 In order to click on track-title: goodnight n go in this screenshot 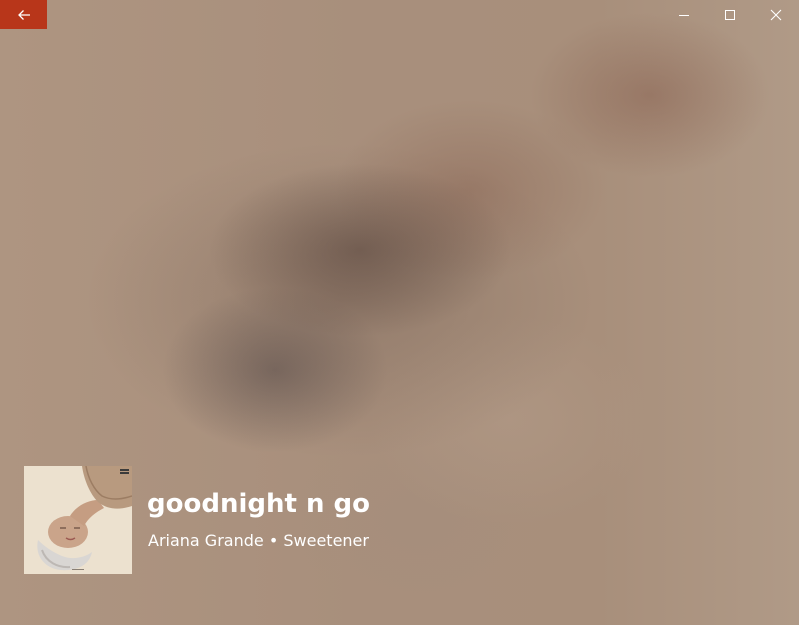, I will do `click(259, 504)`.